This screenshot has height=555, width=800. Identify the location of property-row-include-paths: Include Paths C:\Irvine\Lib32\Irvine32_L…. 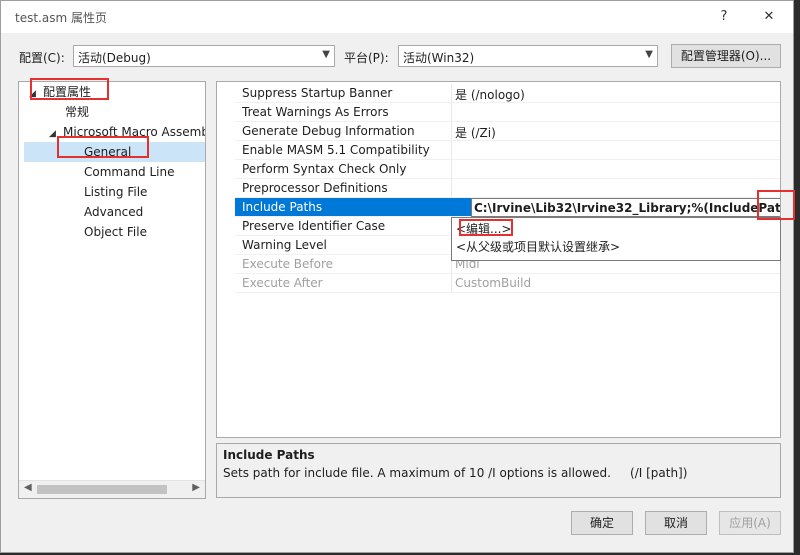
(507, 207).